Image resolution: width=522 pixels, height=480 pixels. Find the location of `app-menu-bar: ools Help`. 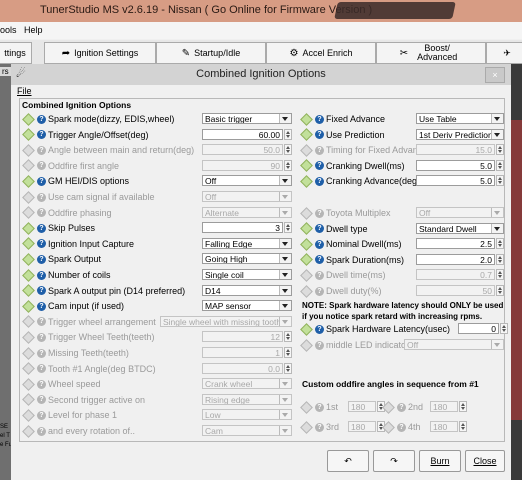

app-menu-bar: ools Help is located at coordinates (261, 30).